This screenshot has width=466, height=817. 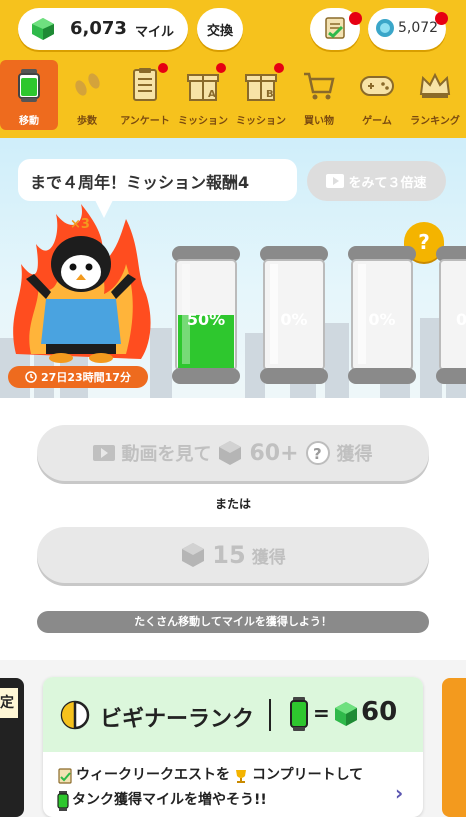 I want to click on nav-item-mission-a: A ミッション, so click(x=203, y=95).